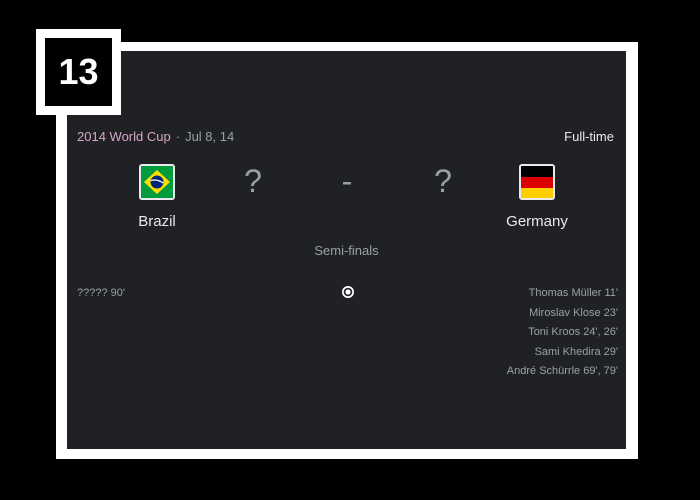  I want to click on team-away: Germany, so click(537, 197).